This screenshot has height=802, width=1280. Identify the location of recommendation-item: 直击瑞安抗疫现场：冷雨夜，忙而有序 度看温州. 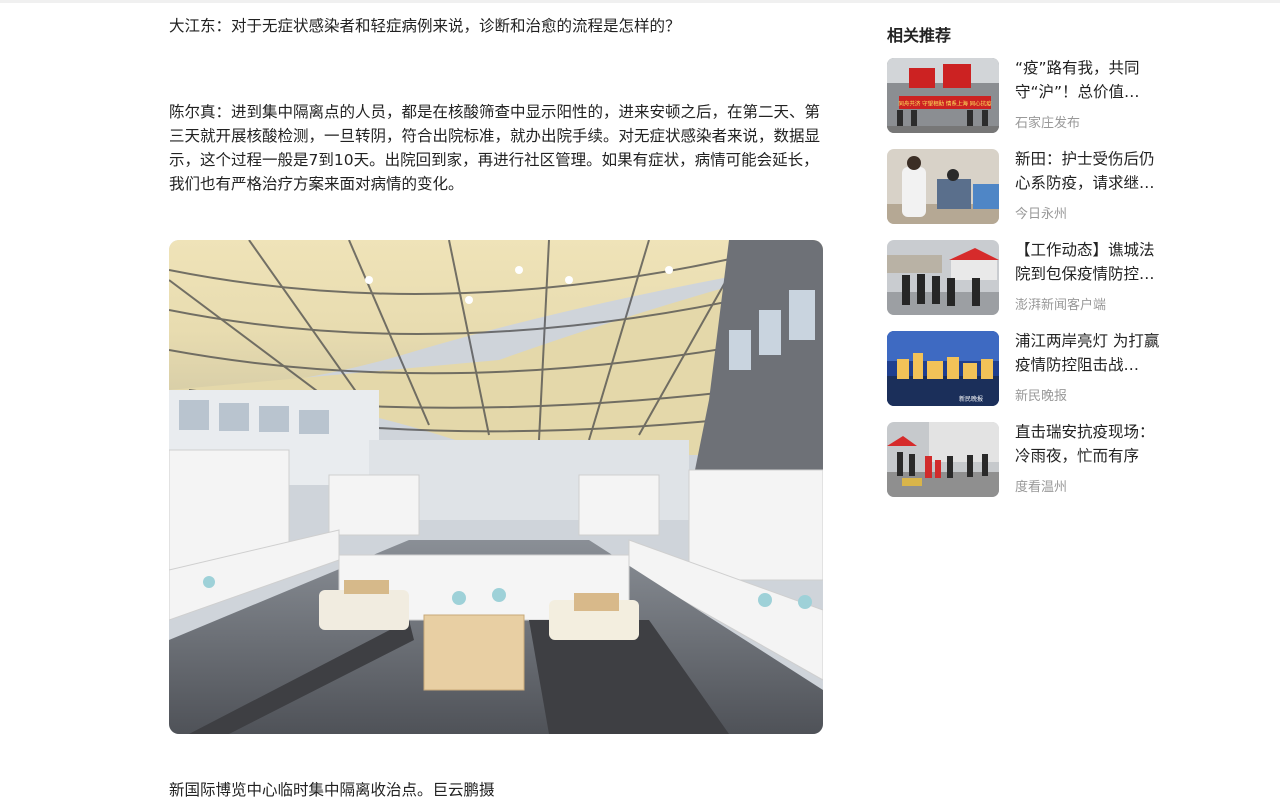
(1032, 460).